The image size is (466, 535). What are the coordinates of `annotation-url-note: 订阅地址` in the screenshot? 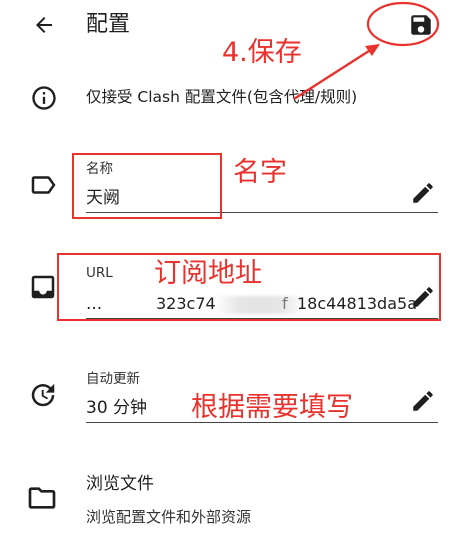 It's located at (208, 273).